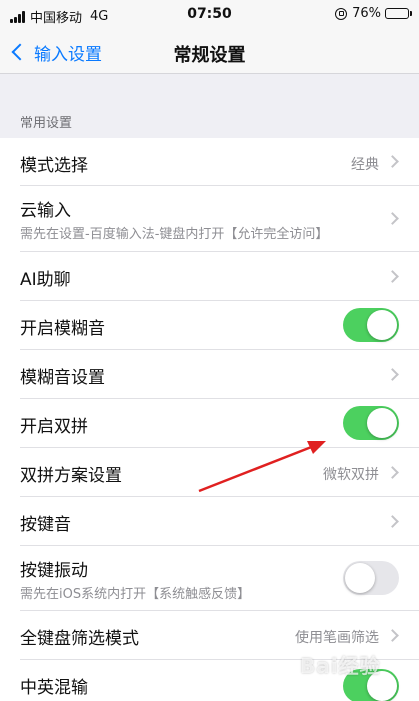 This screenshot has height=701, width=419. Describe the element at coordinates (365, 165) in the screenshot. I see `row-value: 经典` at that location.